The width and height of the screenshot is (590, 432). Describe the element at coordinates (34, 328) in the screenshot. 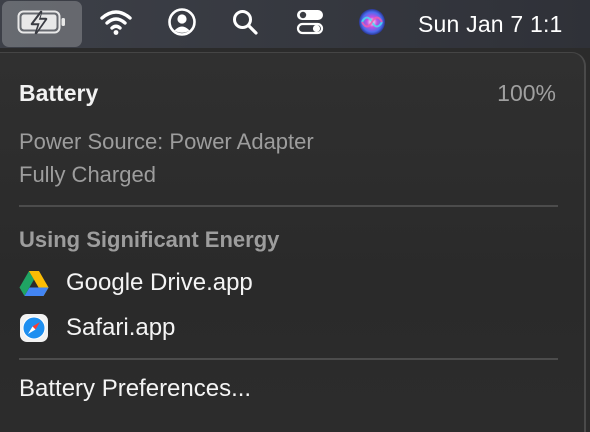

I see `safari-icon` at that location.